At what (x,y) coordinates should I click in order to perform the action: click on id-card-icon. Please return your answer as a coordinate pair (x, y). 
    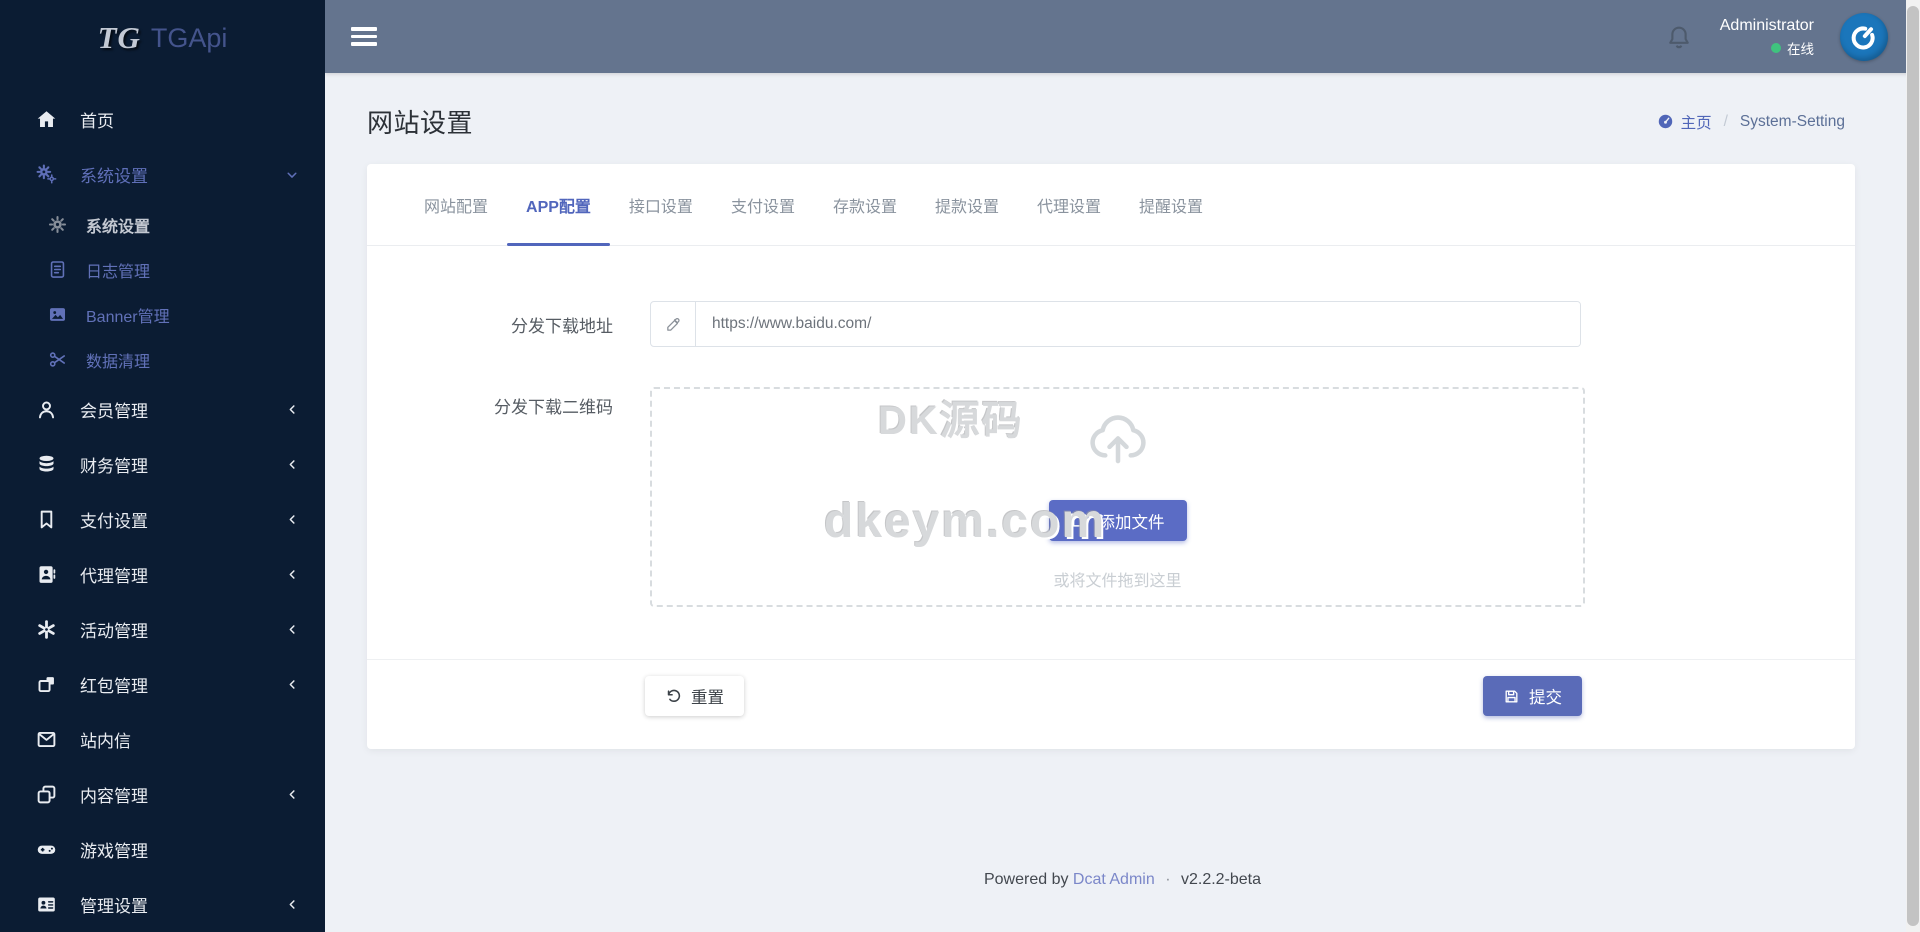
    Looking at the image, I should click on (46, 904).